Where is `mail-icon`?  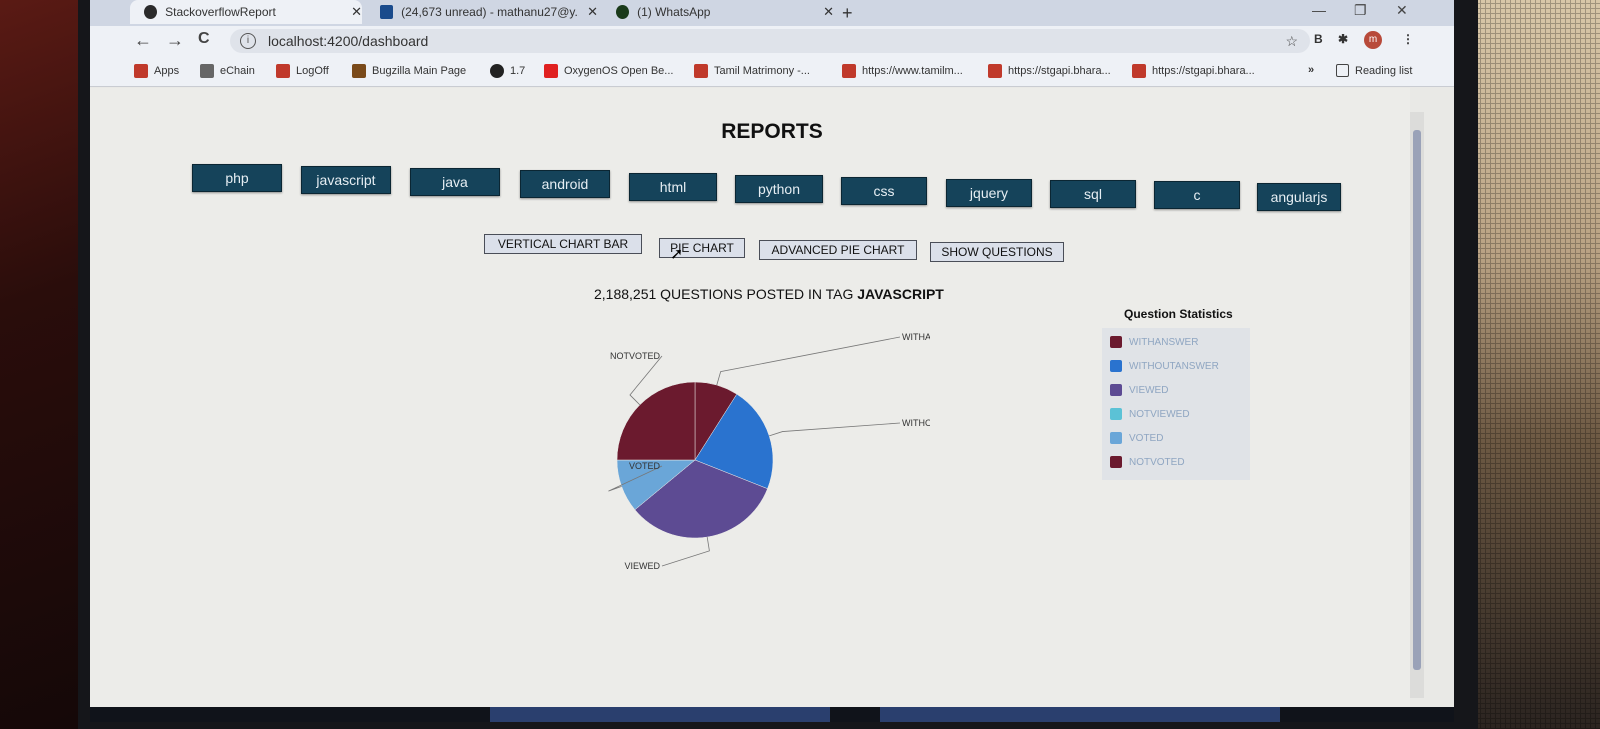
mail-icon is located at coordinates (387, 12).